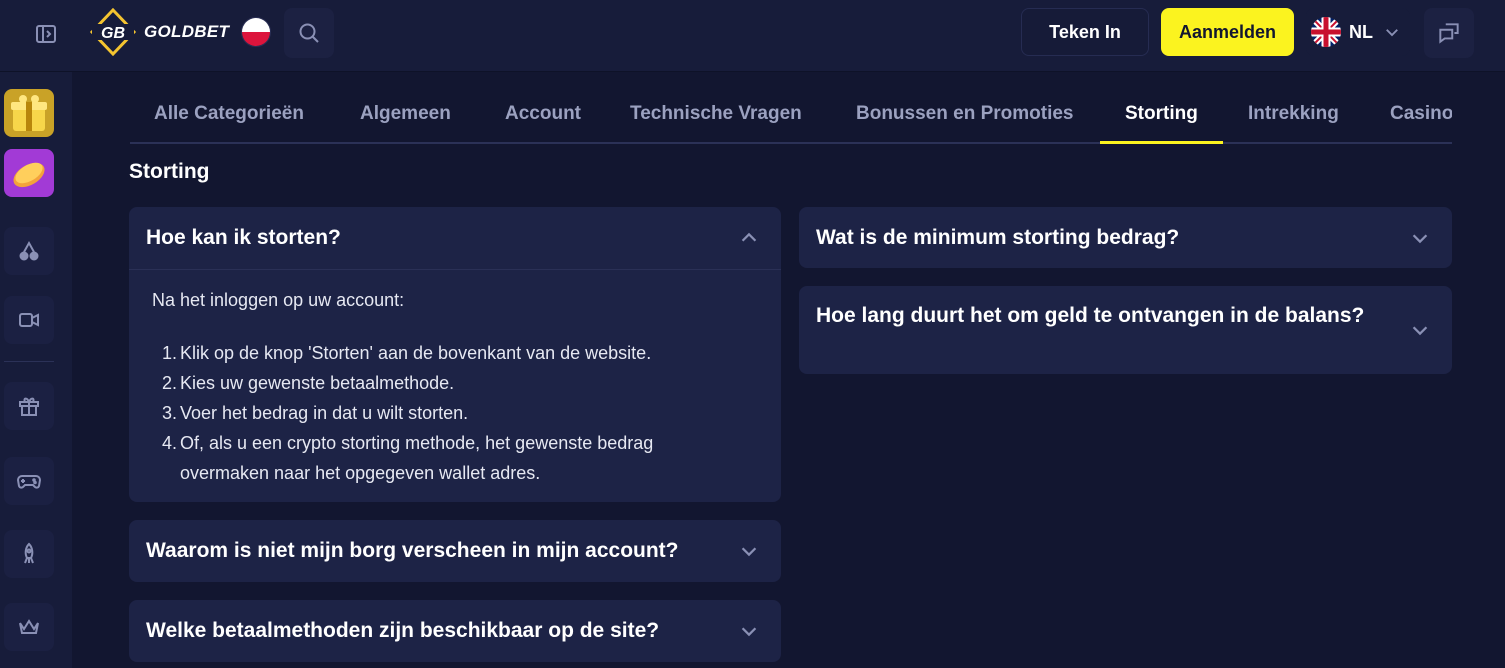  Describe the element at coordinates (1085, 32) in the screenshot. I see `signin-button: Teken In` at that location.